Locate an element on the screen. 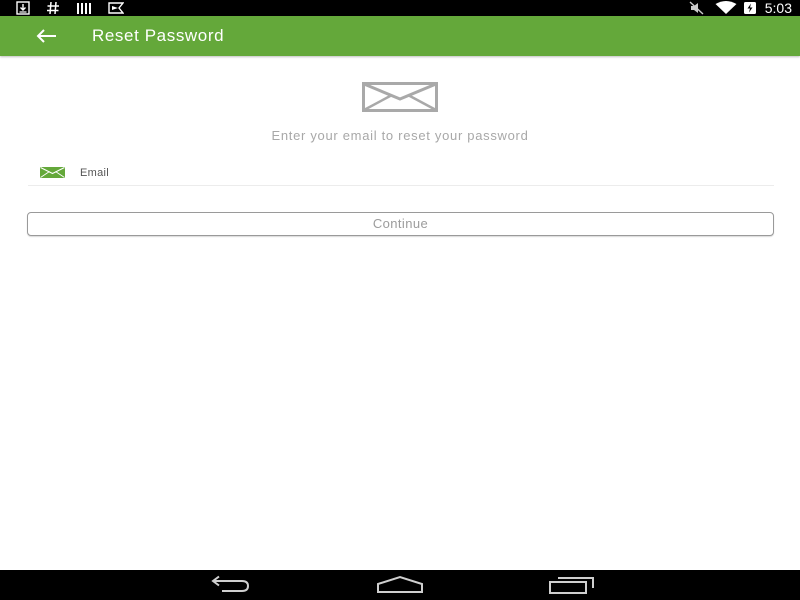 Image resolution: width=800 pixels, height=600 pixels. status-left-icons is located at coordinates (78, 8).